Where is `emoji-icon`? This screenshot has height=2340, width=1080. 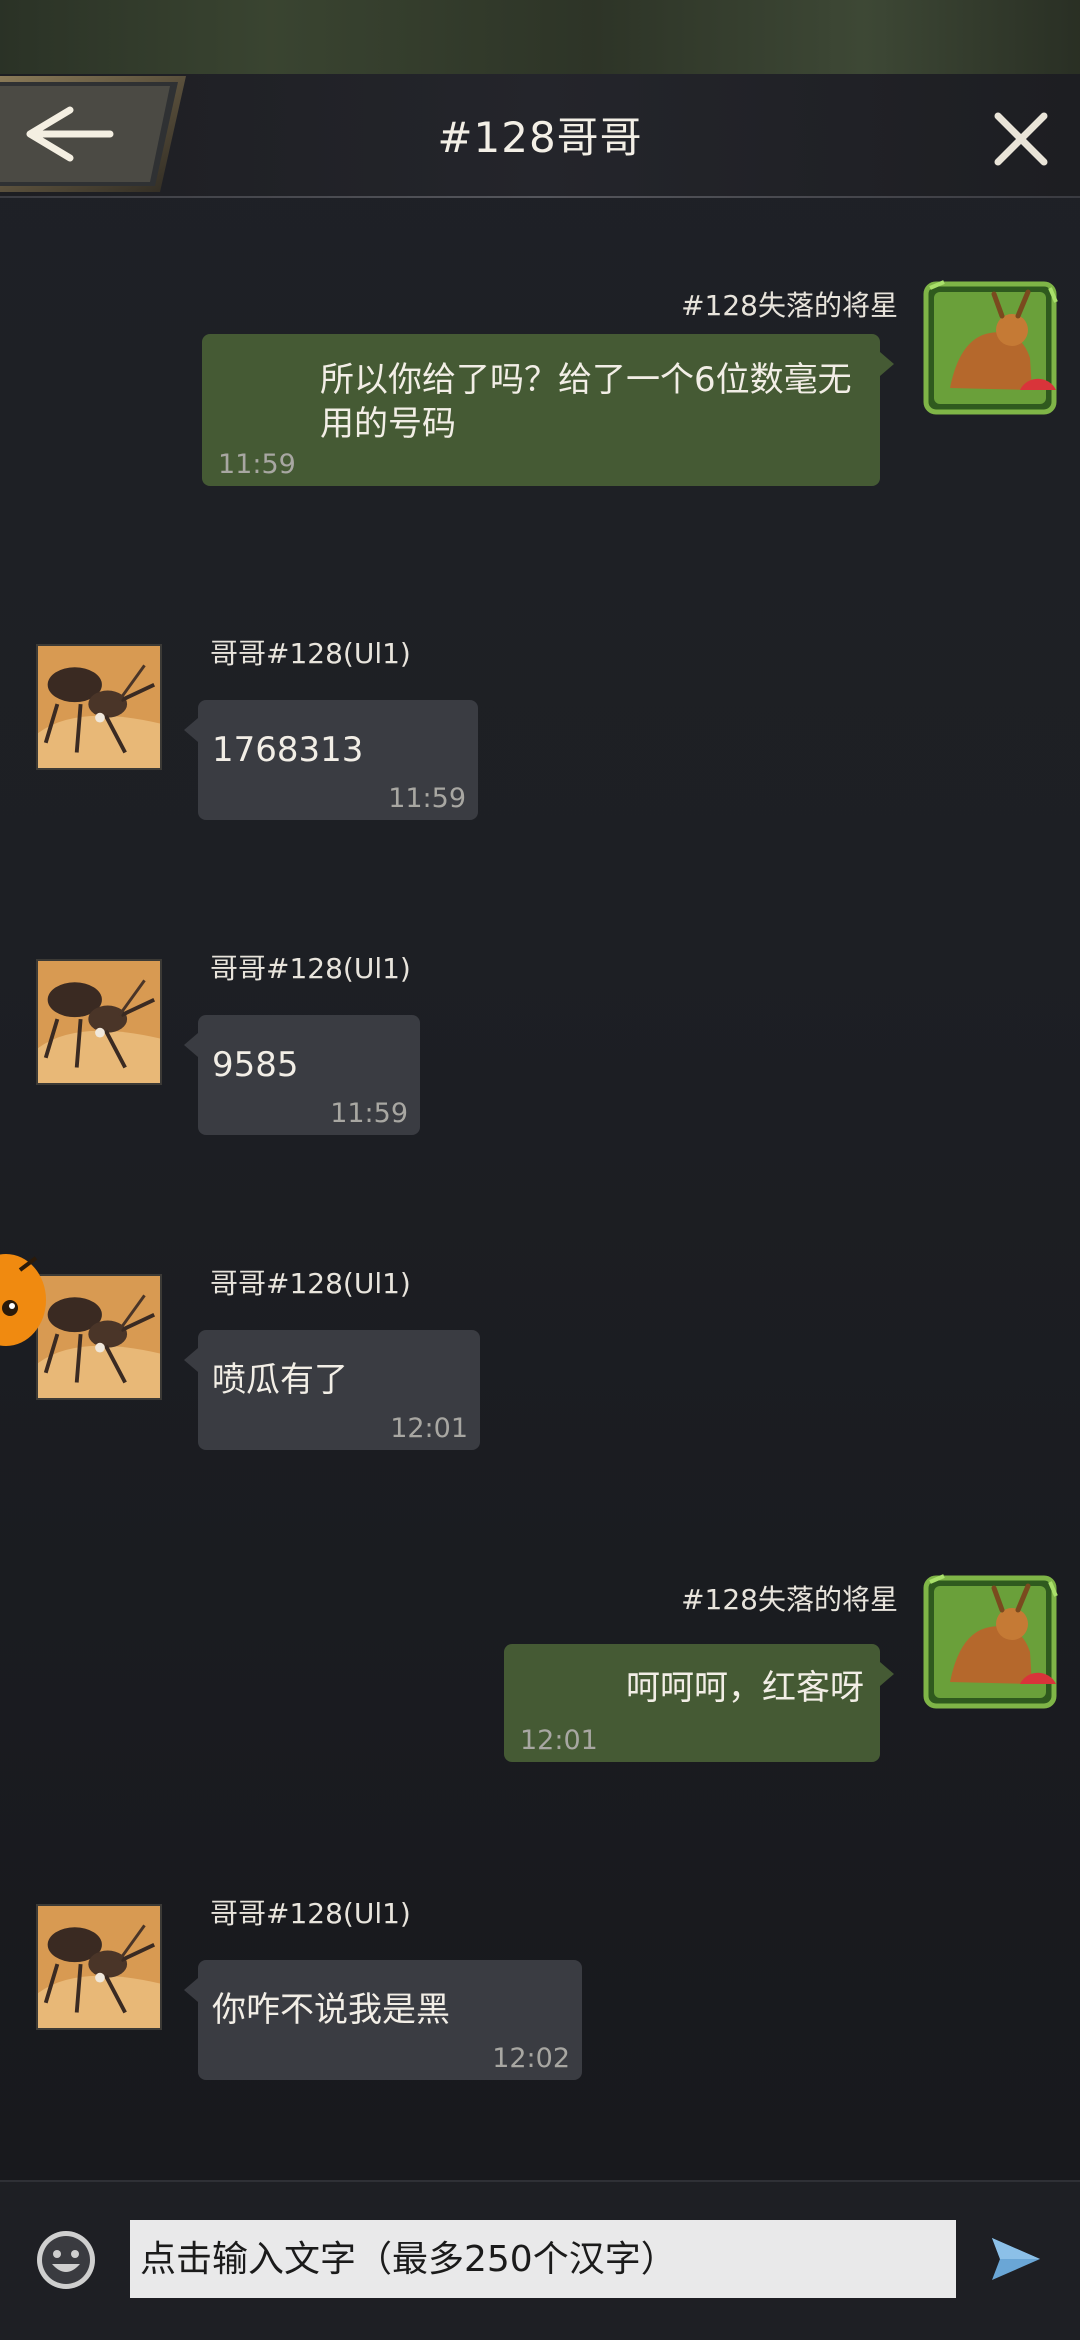
emoji-icon is located at coordinates (66, 2260).